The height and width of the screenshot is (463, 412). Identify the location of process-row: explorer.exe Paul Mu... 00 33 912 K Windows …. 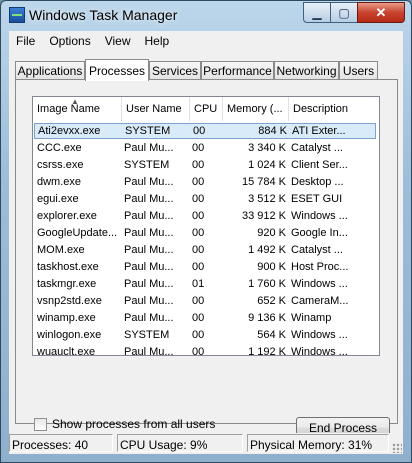
(205, 216).